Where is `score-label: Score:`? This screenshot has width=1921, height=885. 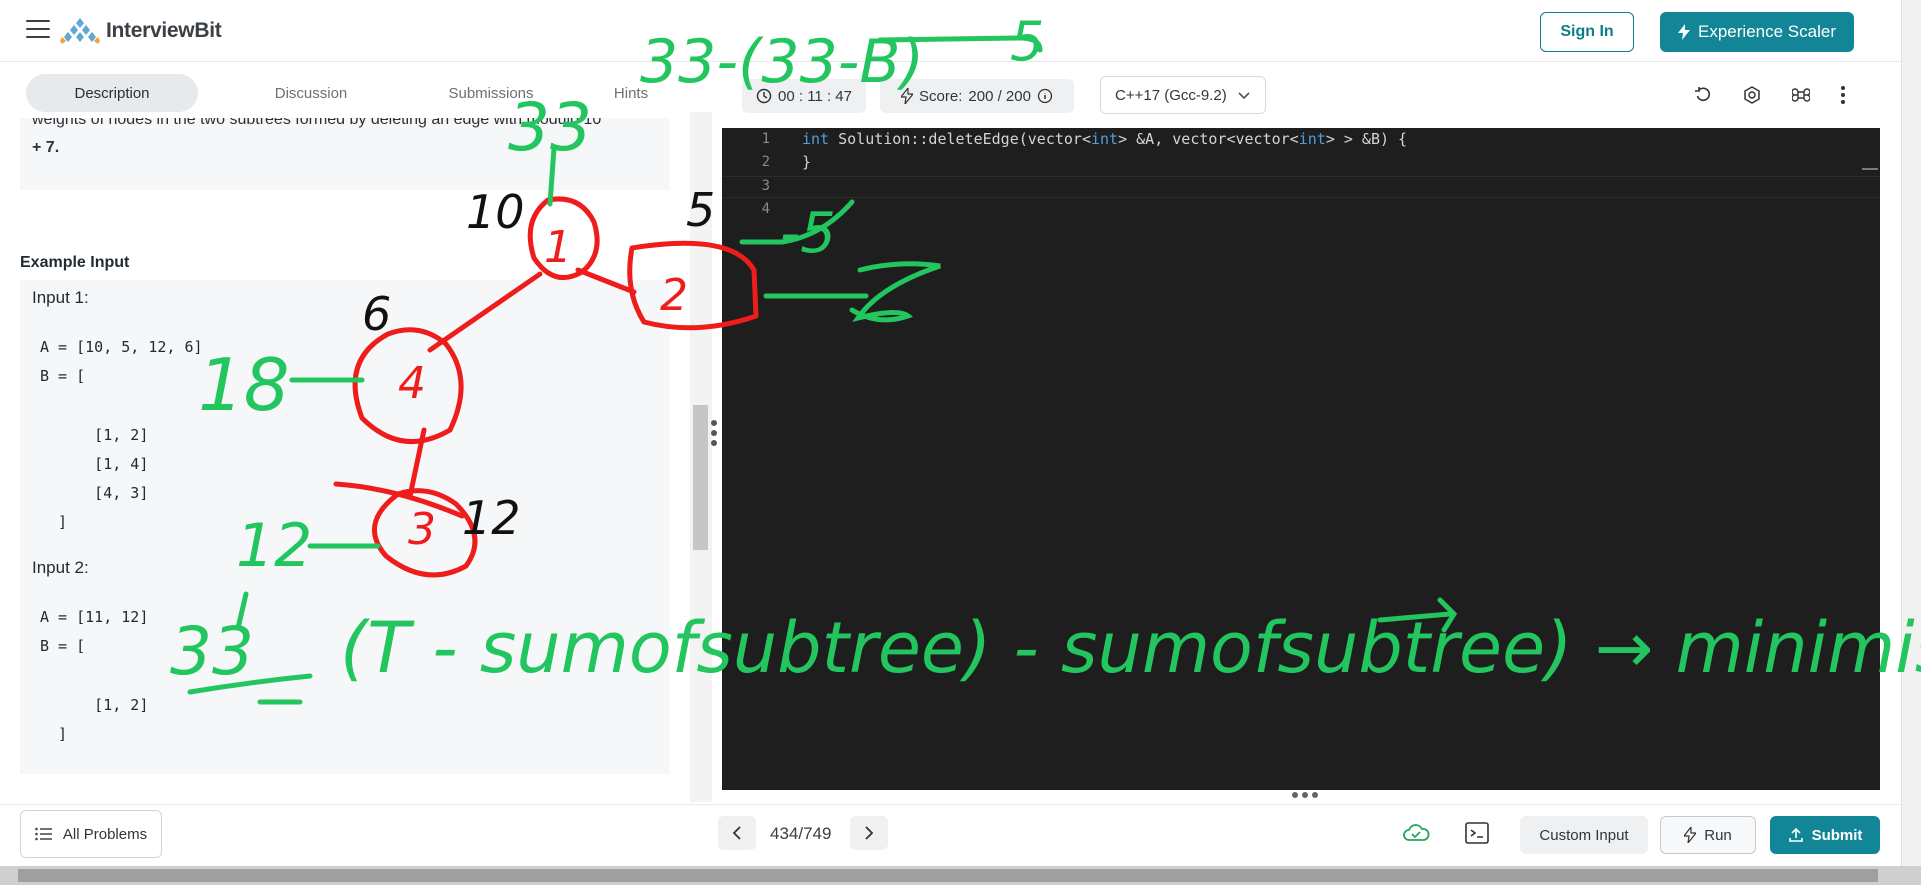 score-label: Score: is located at coordinates (941, 96).